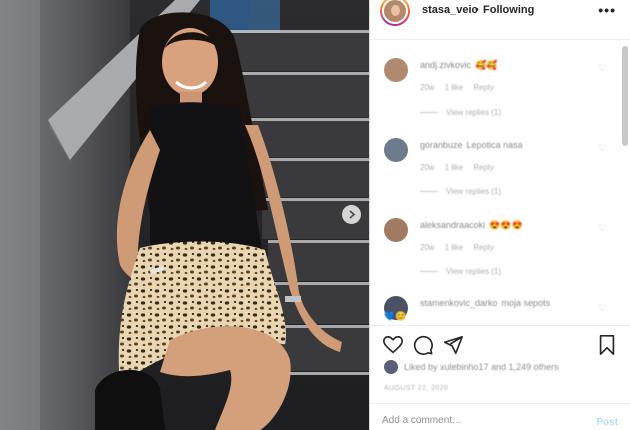 The image size is (630, 430). I want to click on author-username: stasa_veic, so click(450, 10).